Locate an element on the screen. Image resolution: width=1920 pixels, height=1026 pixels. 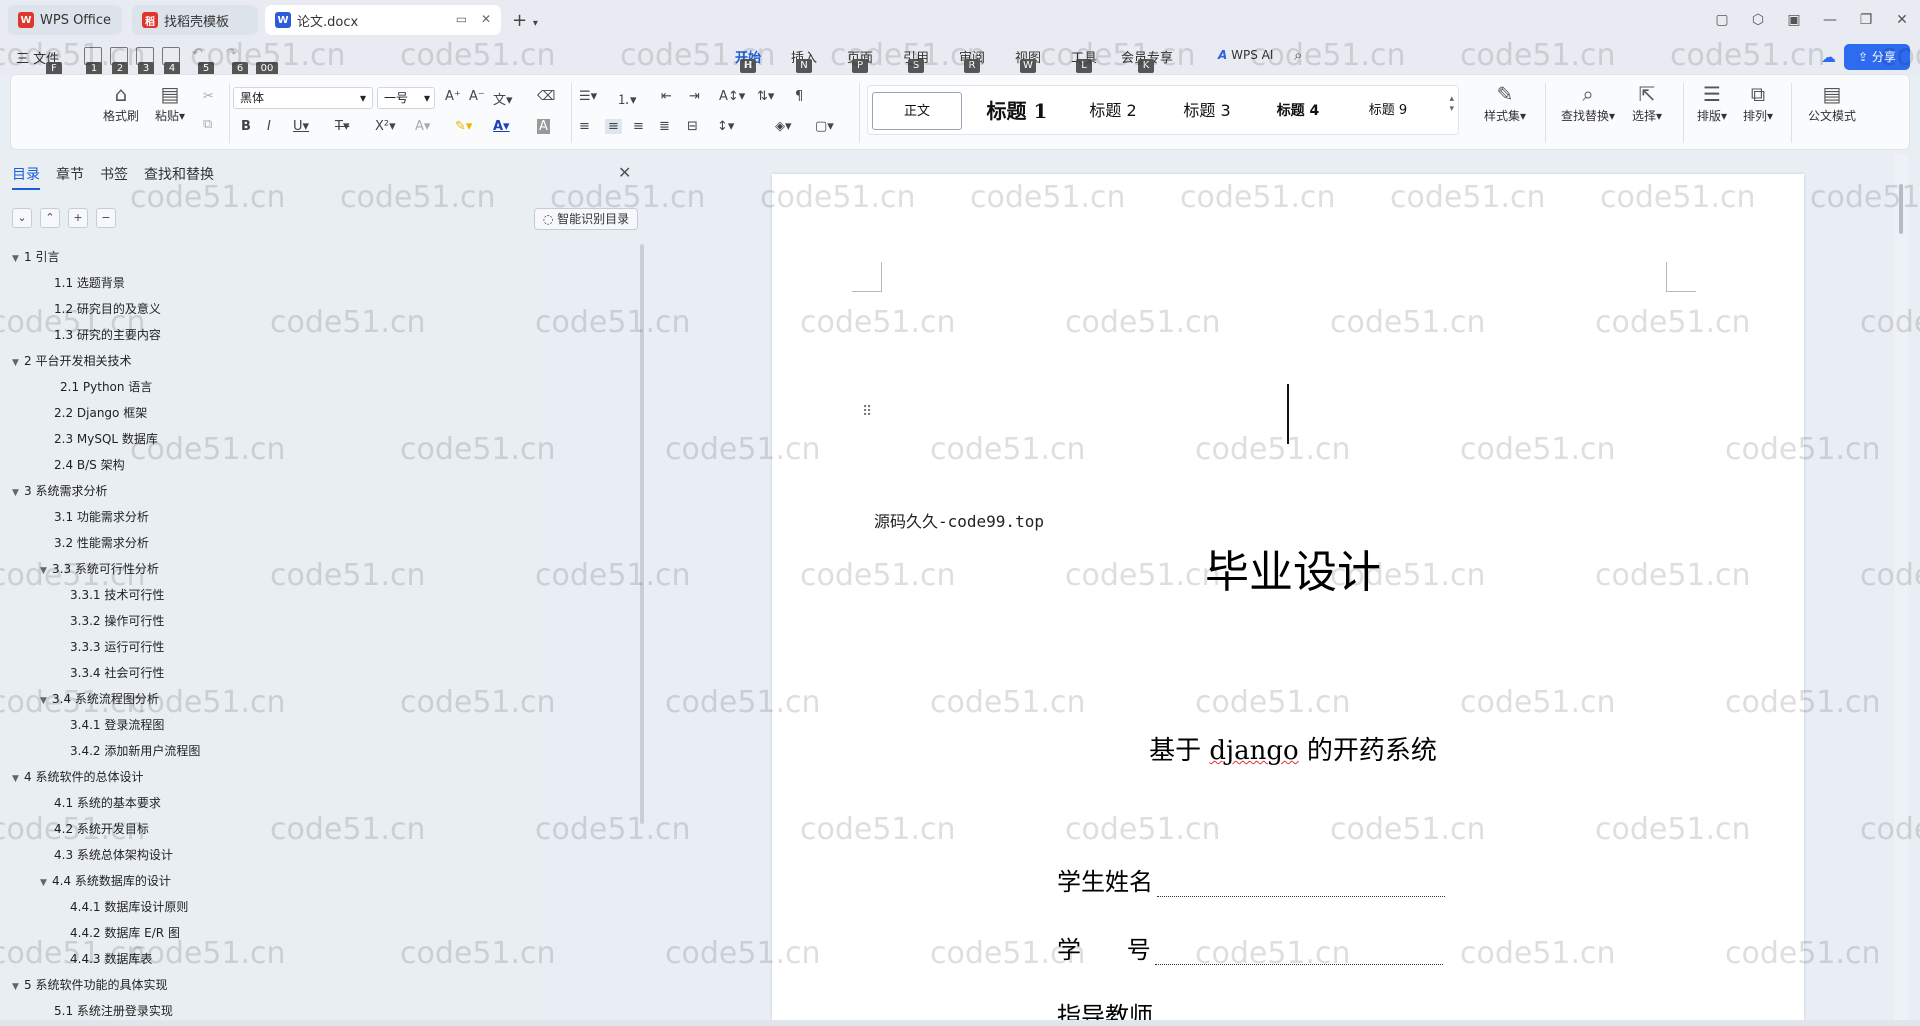
toc-item: 1.3 研究的主要内容 is located at coordinates (107, 334).